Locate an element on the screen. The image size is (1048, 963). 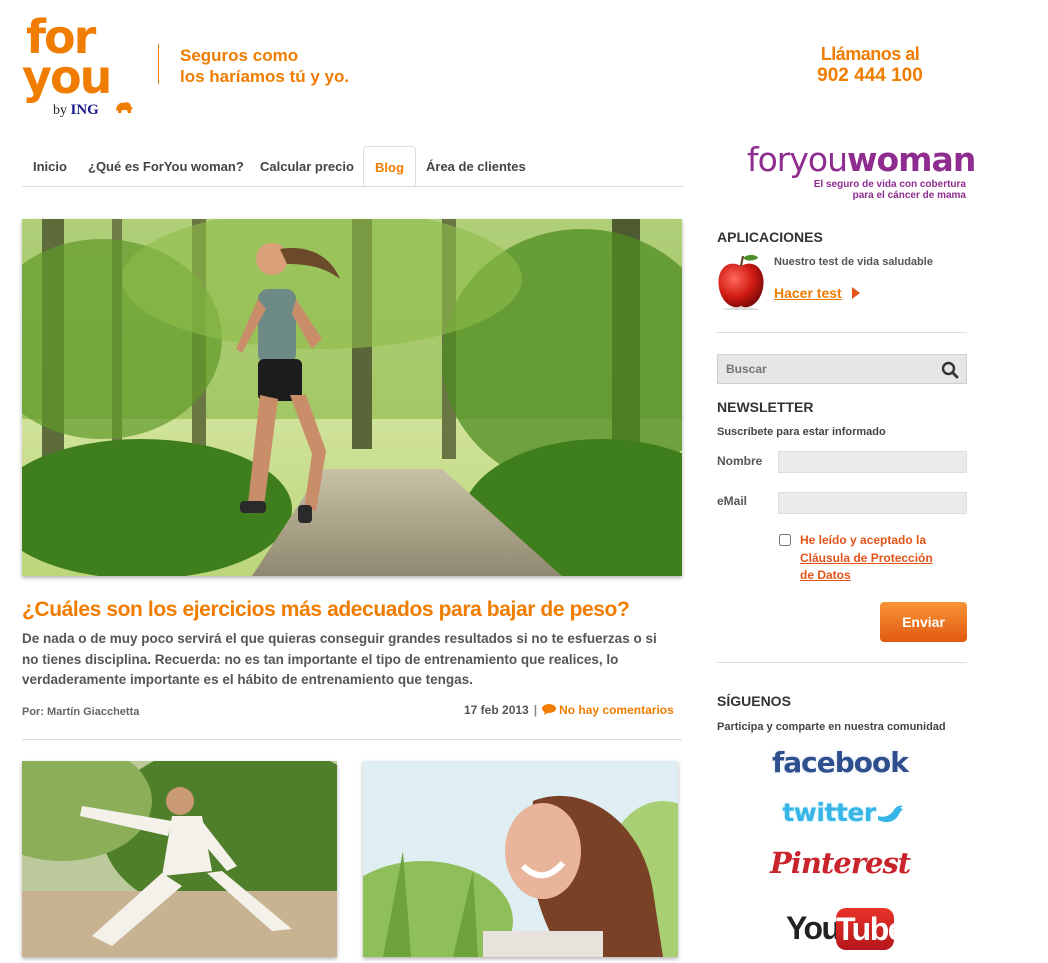
tai-chi-man-photo is located at coordinates (179, 859).